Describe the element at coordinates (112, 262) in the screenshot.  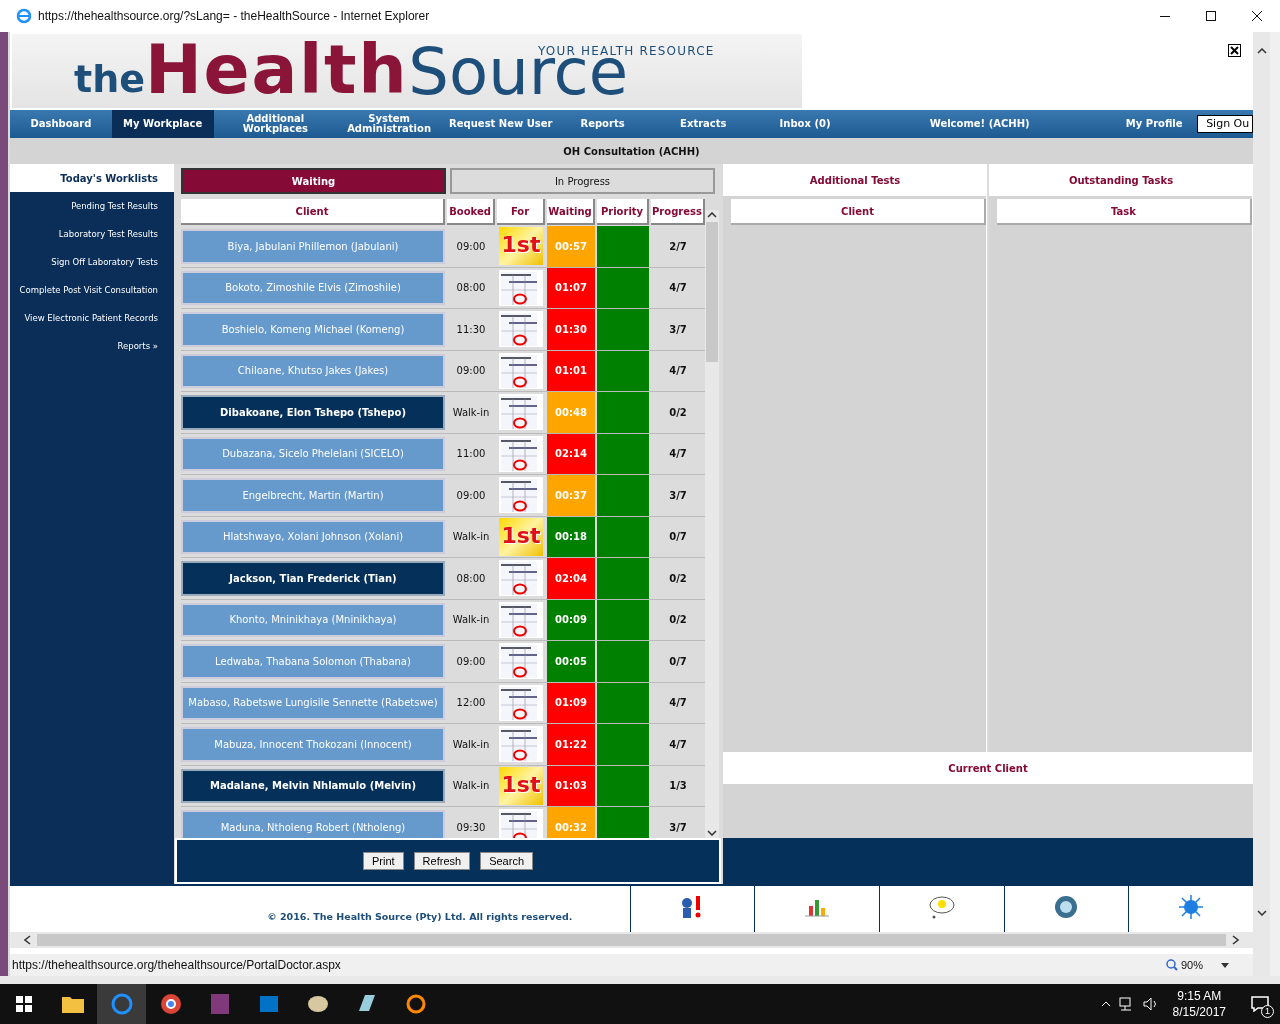
I see `sidebar-link: Sign Off Laboratory Tests` at that location.